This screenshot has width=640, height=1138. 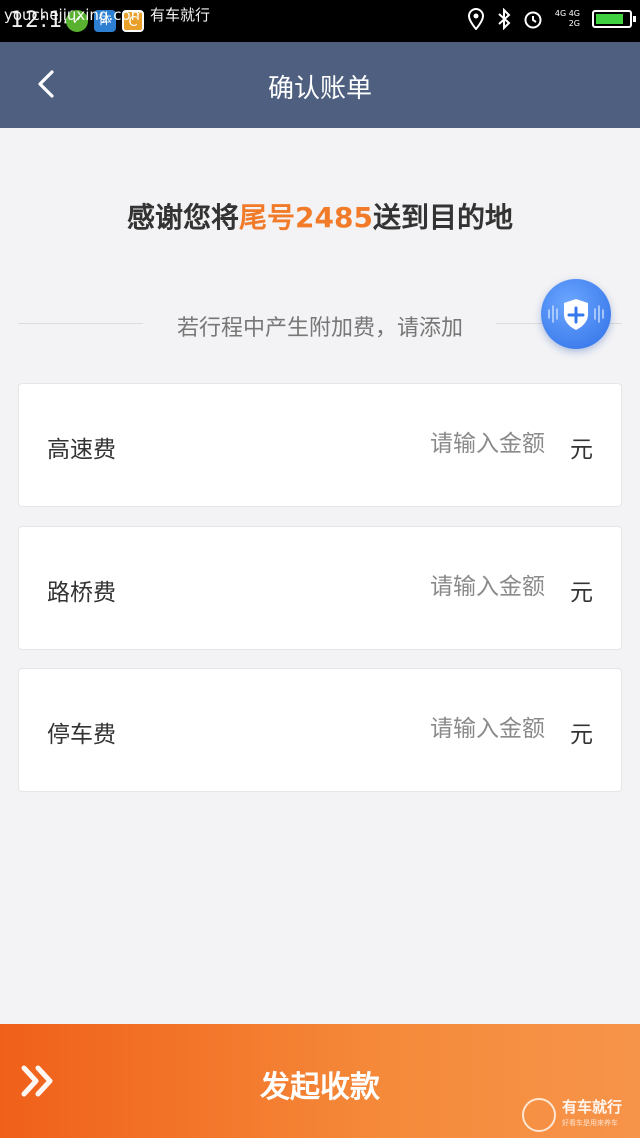 I want to click on location-icon, so click(x=475, y=19).